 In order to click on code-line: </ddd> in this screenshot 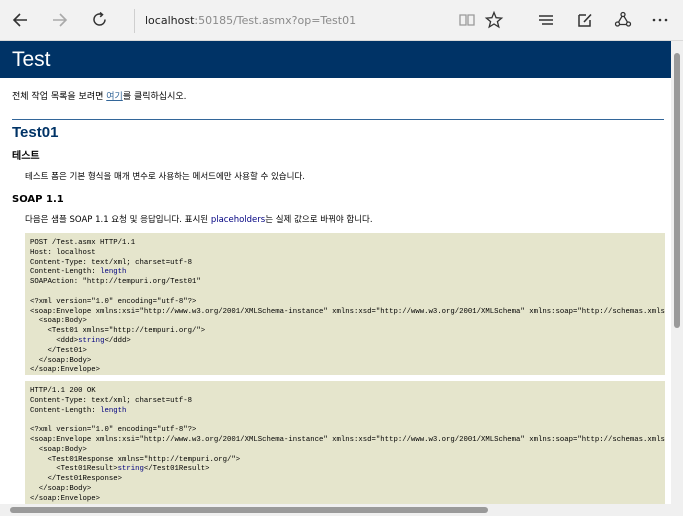, I will do `click(117, 340)`.